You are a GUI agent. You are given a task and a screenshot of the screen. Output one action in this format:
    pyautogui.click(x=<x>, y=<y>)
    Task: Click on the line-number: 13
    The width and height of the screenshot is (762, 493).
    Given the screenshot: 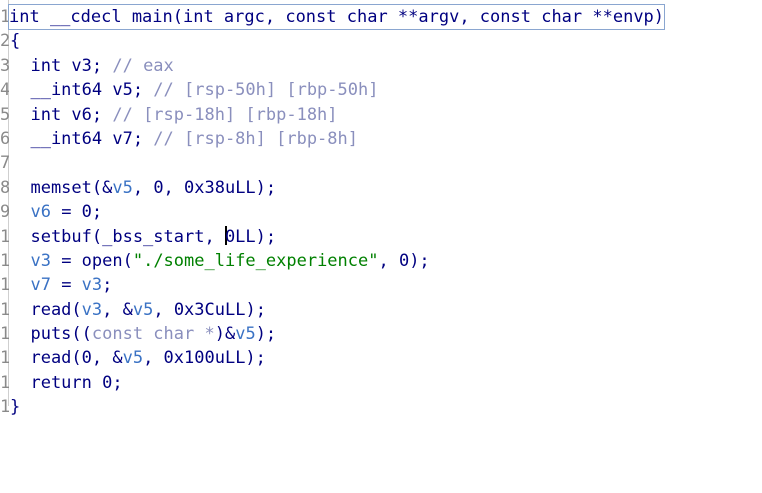 What is the action you would take?
    pyautogui.click(x=4, y=309)
    